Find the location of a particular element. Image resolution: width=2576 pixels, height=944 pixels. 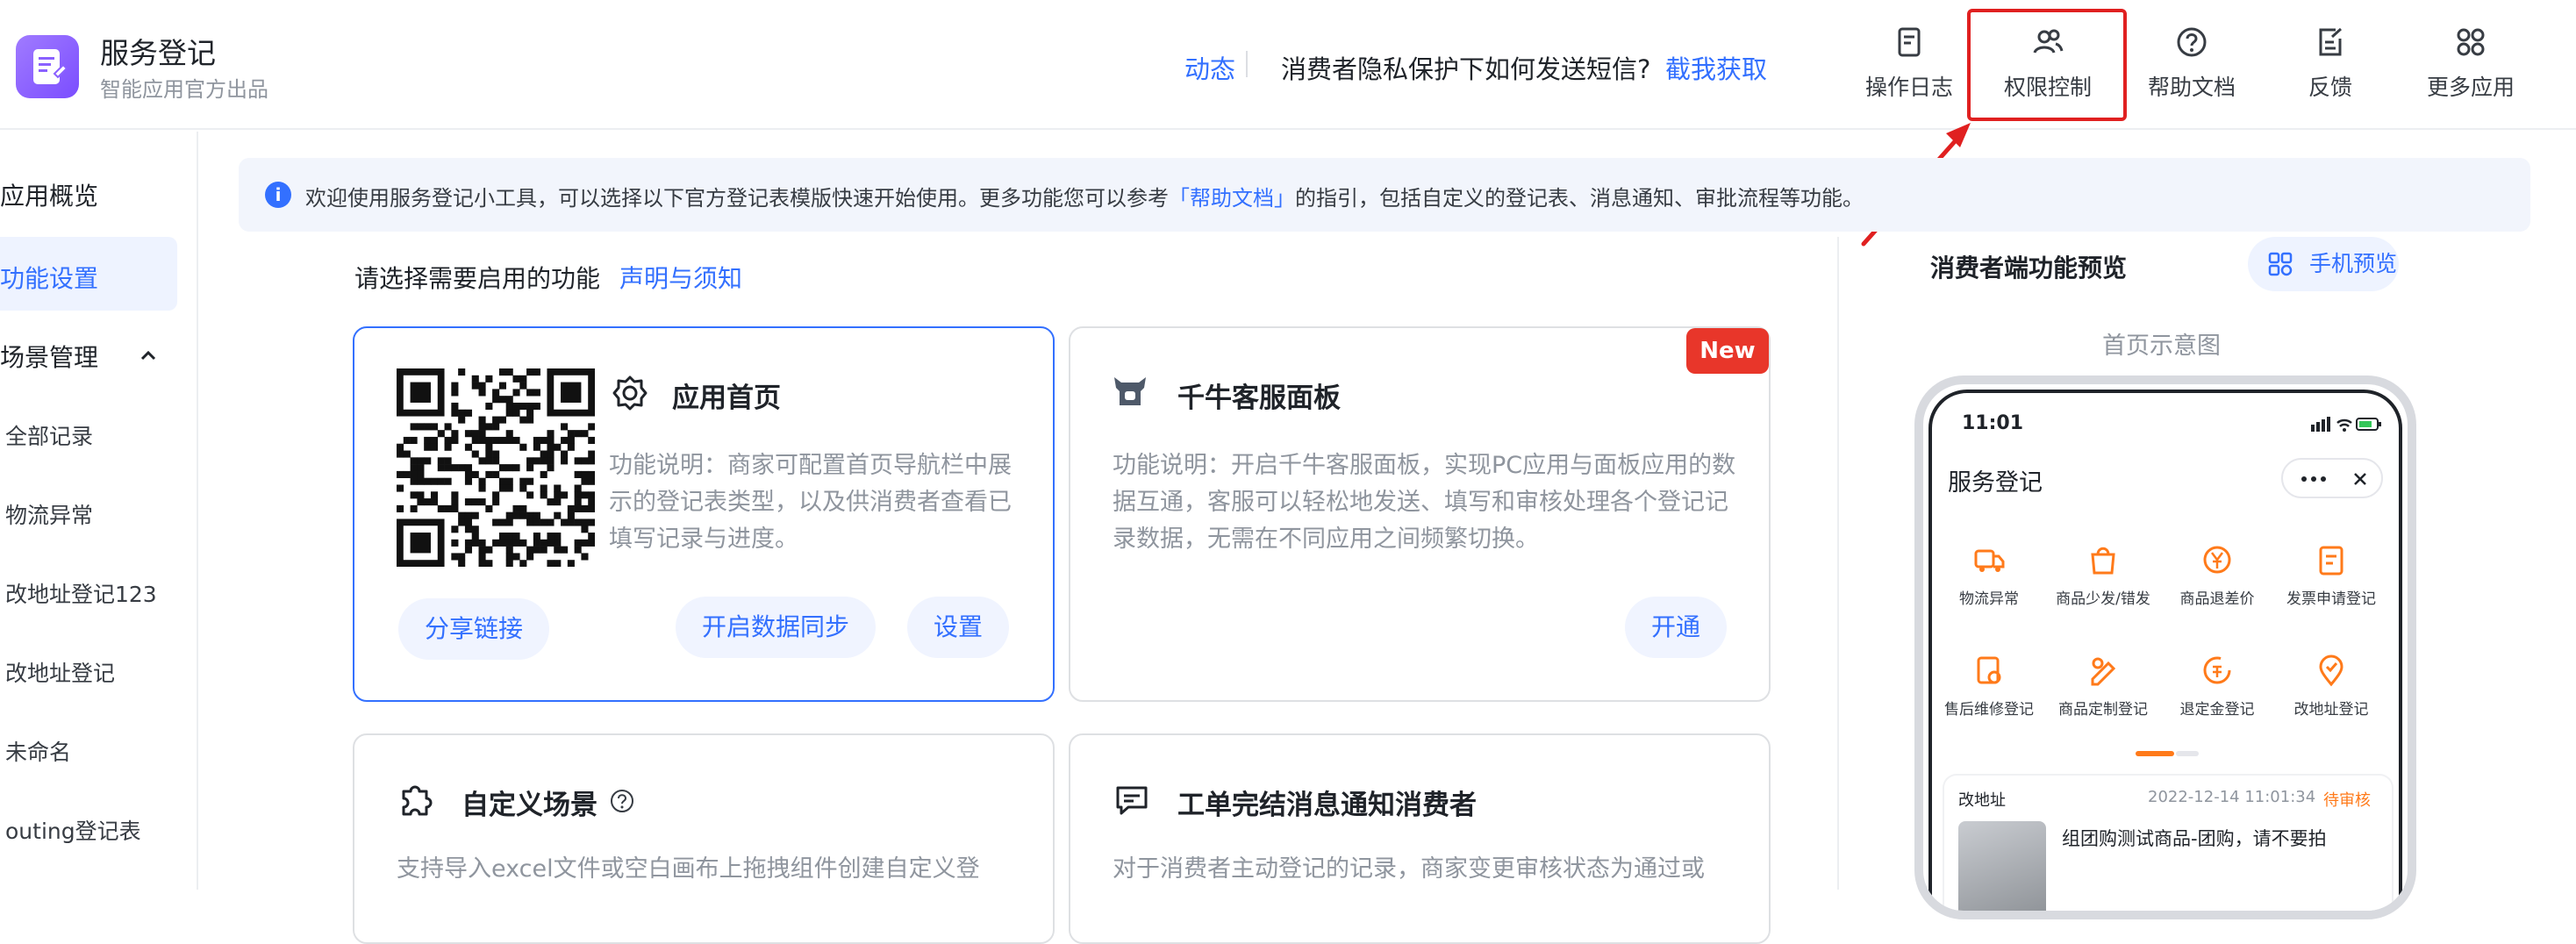

select-function-label: 请选择需要启用的功能 is located at coordinates (477, 279).